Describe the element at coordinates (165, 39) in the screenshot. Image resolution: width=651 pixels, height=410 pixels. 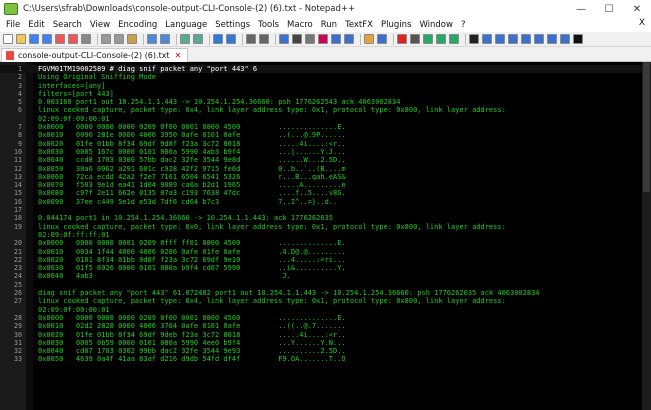
I see `toolbar-redo-button` at that location.